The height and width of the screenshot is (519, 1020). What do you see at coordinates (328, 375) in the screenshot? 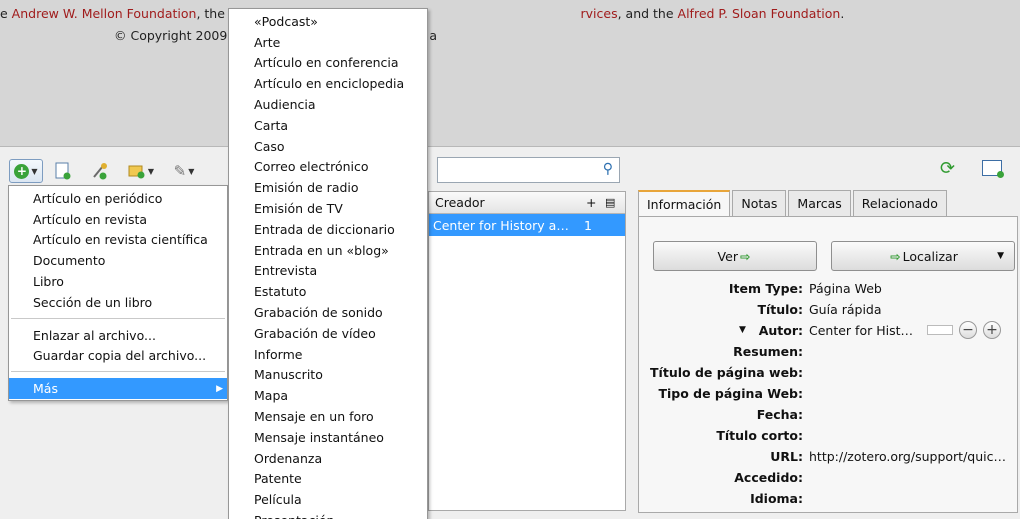
I see `submenu-item: Manuscrito` at bounding box center [328, 375].